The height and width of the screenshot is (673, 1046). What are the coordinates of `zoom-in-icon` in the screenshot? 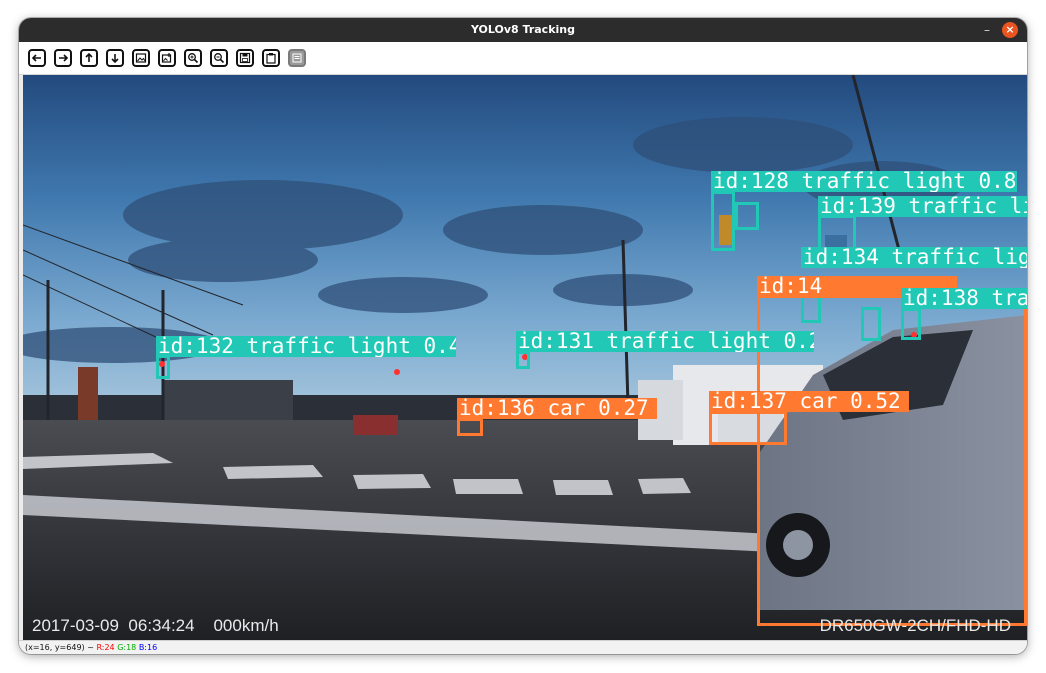 It's located at (193, 58).